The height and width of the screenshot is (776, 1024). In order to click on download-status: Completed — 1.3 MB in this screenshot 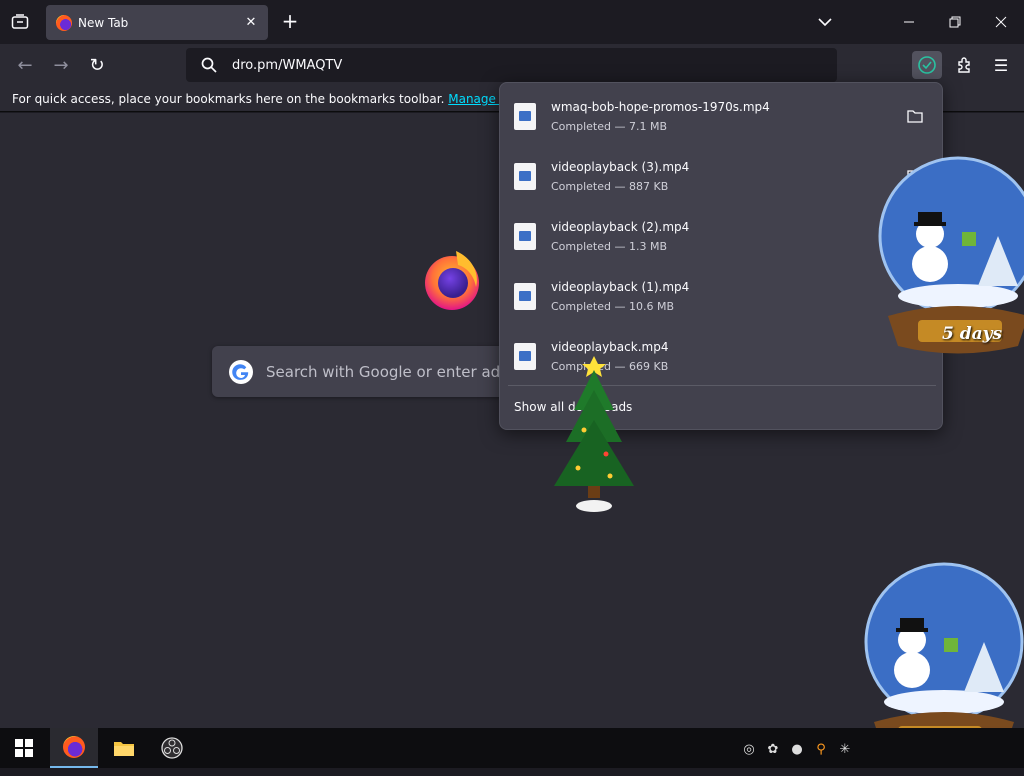, I will do `click(609, 246)`.